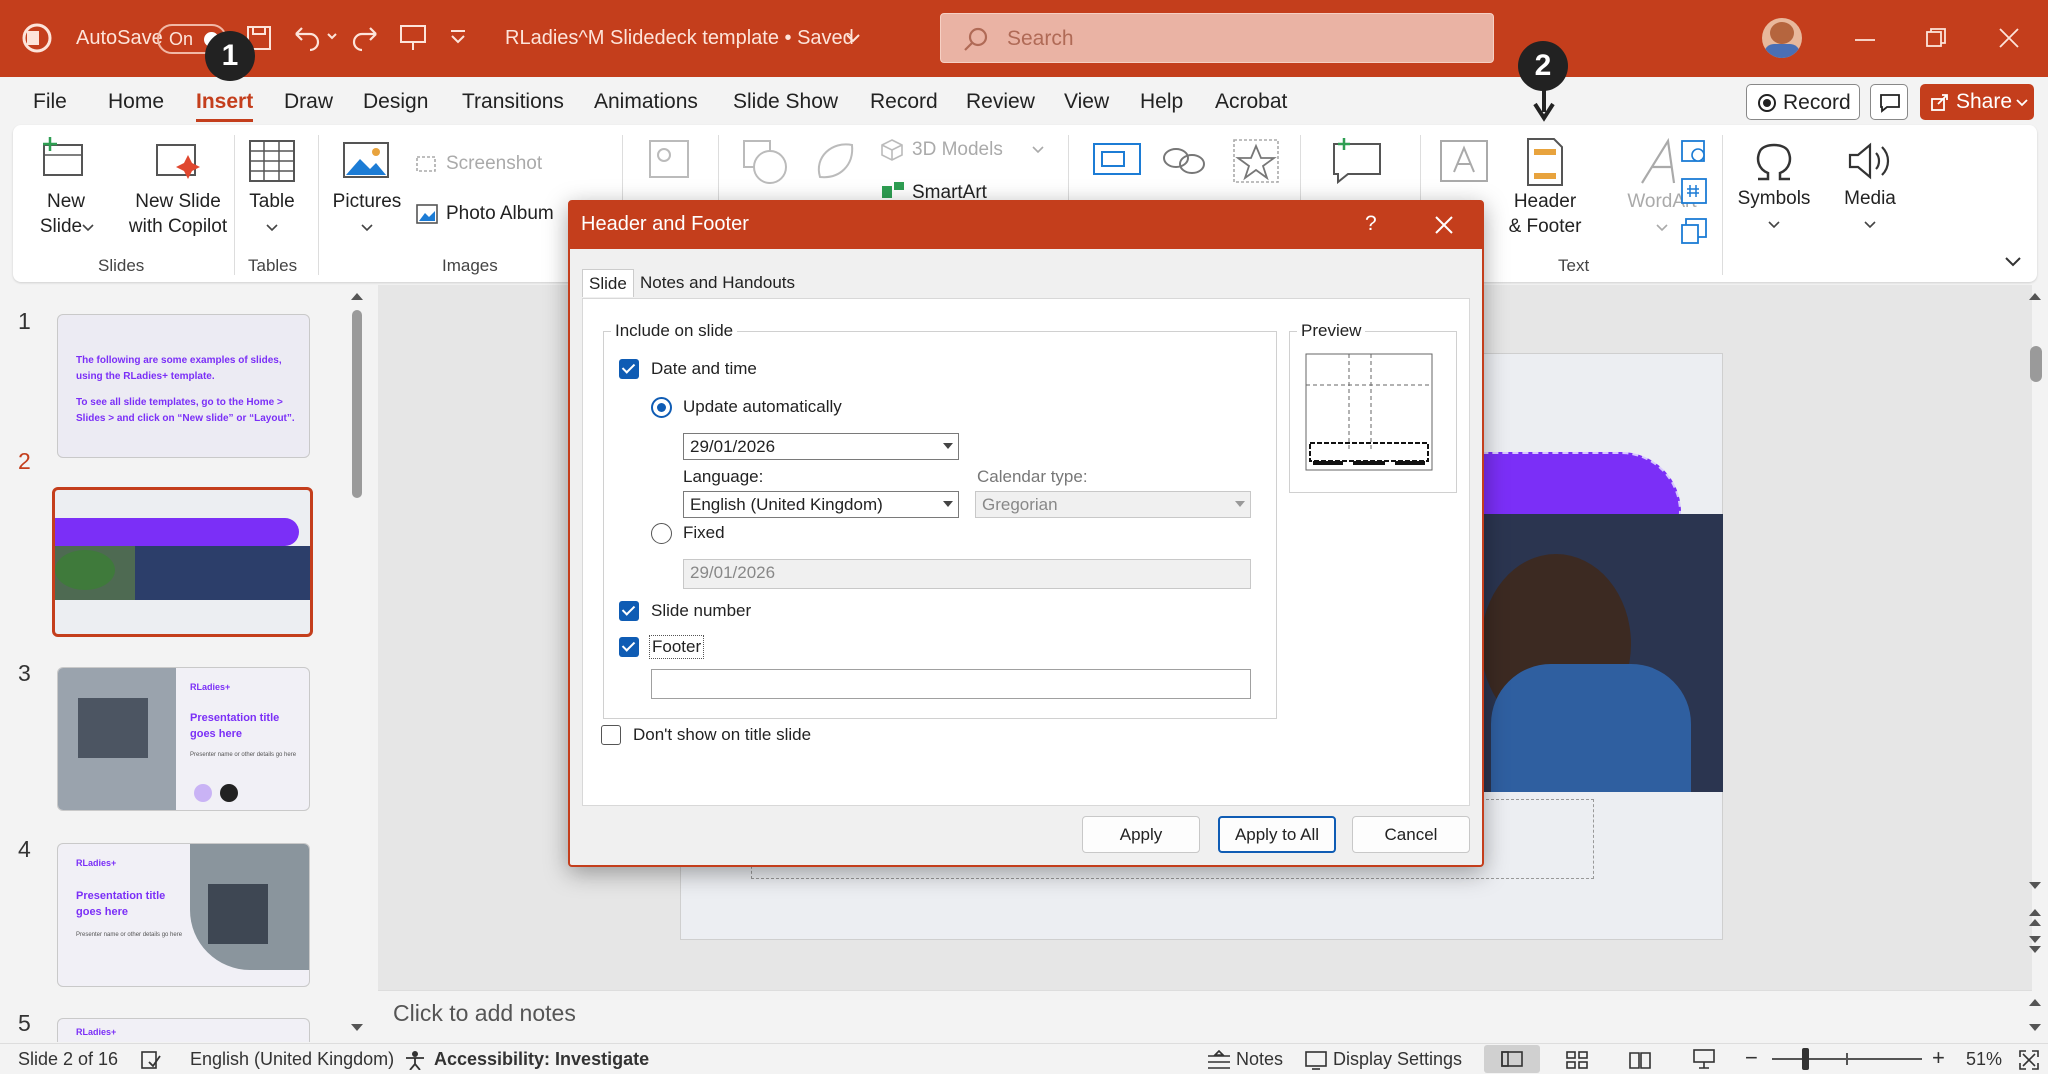 Image resolution: width=2048 pixels, height=1074 pixels. Describe the element at coordinates (488, 214) in the screenshot. I see `photo-album-button: Photo Album` at that location.